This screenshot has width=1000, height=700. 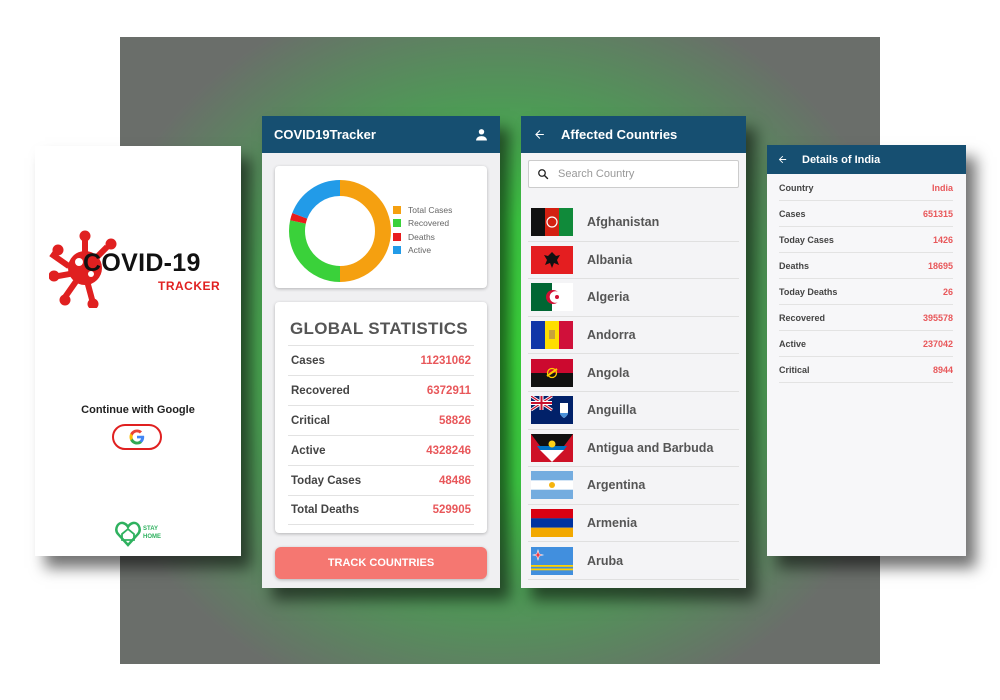 I want to click on stat-row-recovered: Recovered 6372911, so click(x=381, y=390).